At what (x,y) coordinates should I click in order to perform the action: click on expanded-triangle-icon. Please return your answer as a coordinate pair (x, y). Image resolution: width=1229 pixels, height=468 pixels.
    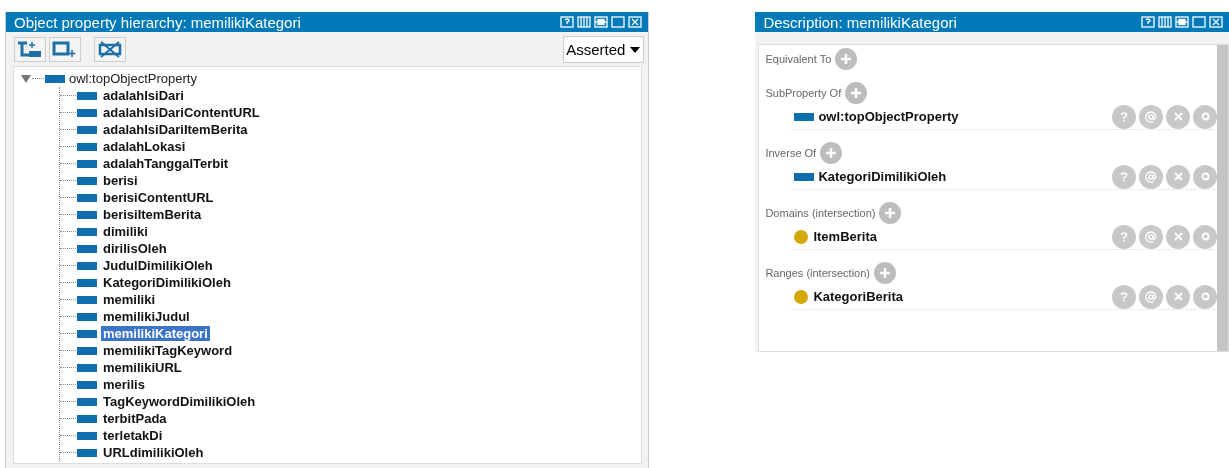
    Looking at the image, I should click on (26, 78).